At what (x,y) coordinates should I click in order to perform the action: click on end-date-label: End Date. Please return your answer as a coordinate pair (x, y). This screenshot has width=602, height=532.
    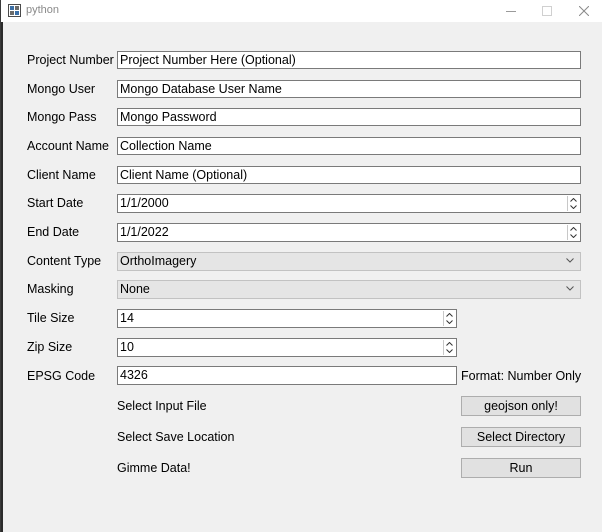
    Looking at the image, I should click on (53, 232).